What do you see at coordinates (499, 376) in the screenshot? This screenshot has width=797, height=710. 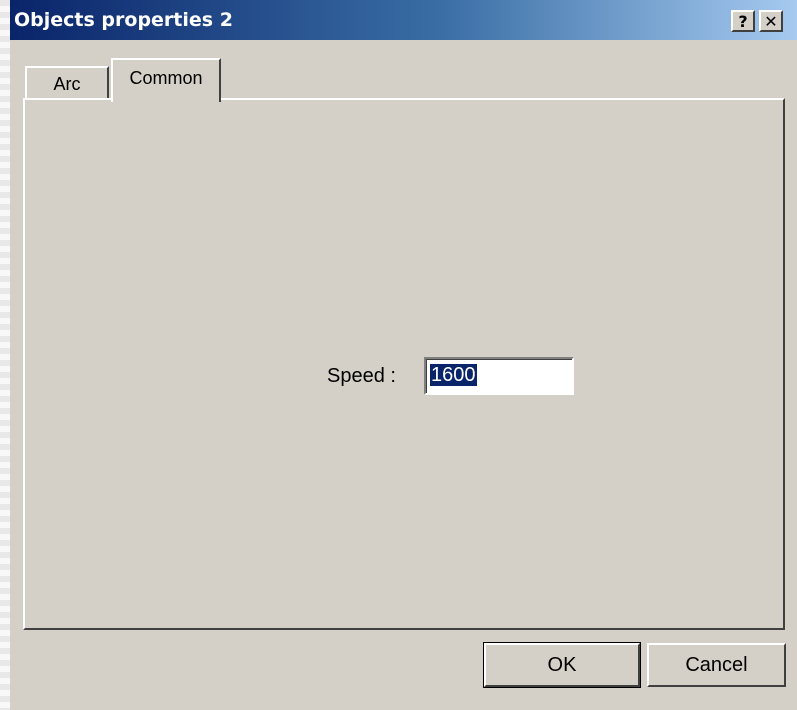 I see `speed-input: 1600` at bounding box center [499, 376].